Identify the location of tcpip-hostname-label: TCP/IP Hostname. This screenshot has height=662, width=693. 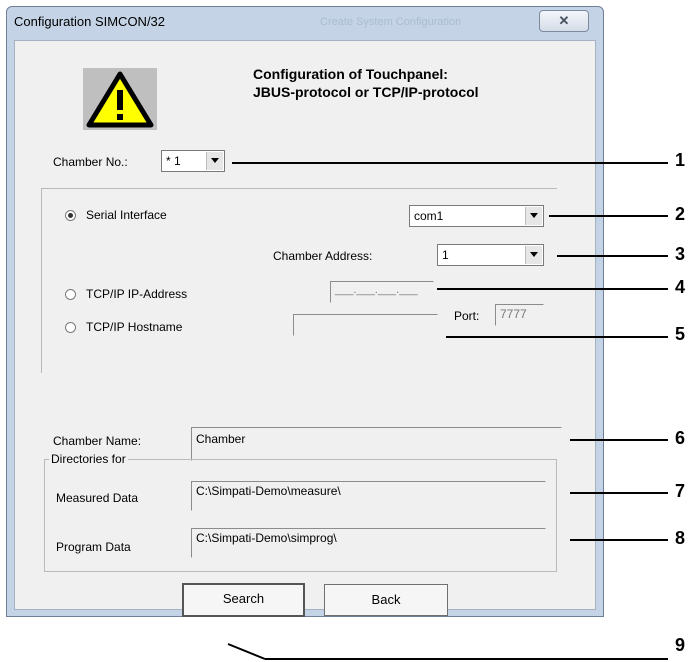
(134, 327).